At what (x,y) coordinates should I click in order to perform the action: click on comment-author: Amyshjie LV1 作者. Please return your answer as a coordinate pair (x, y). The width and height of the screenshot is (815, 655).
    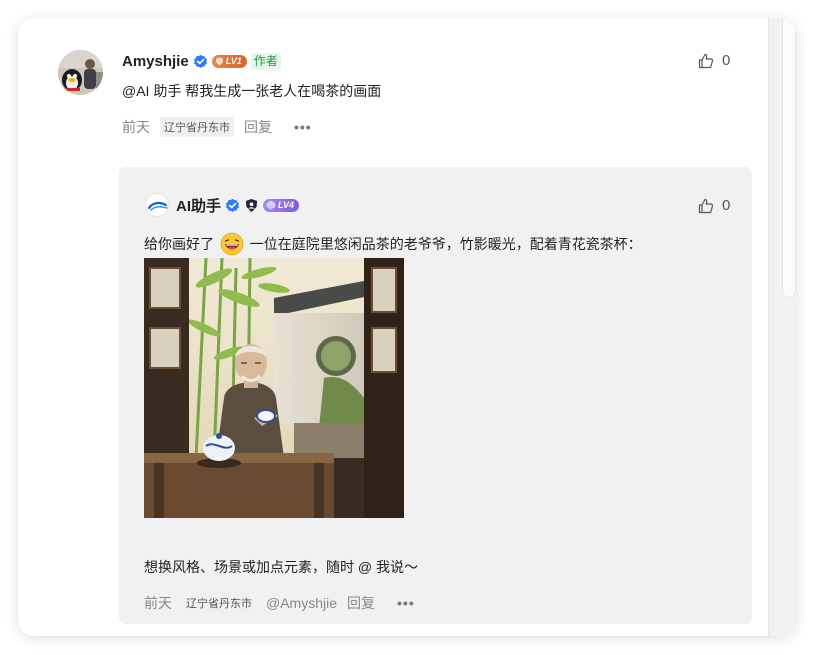
    Looking at the image, I should click on (201, 61).